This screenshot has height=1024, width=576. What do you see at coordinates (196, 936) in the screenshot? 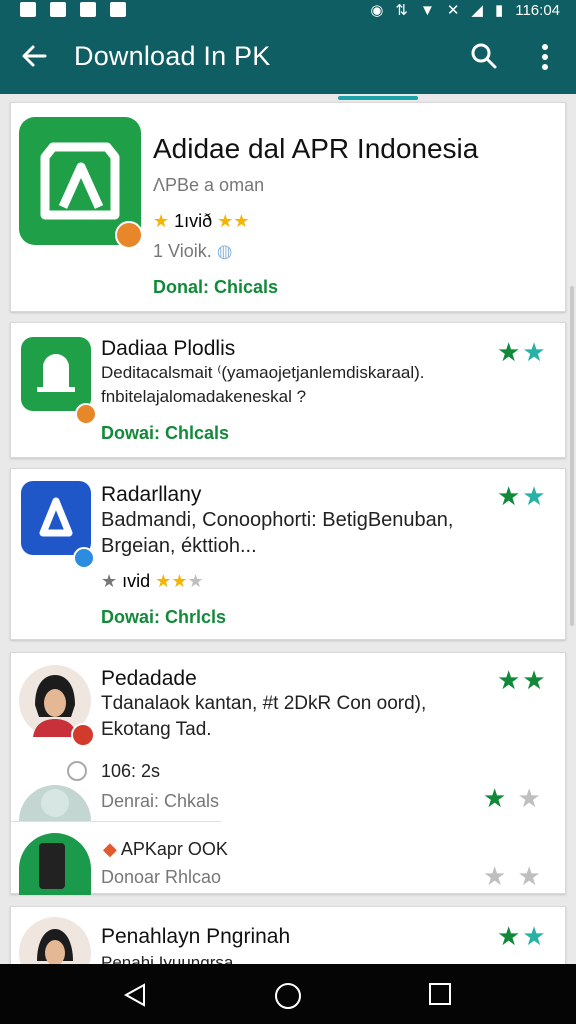
I see `app-name: Penahlayn Pngrinah` at bounding box center [196, 936].